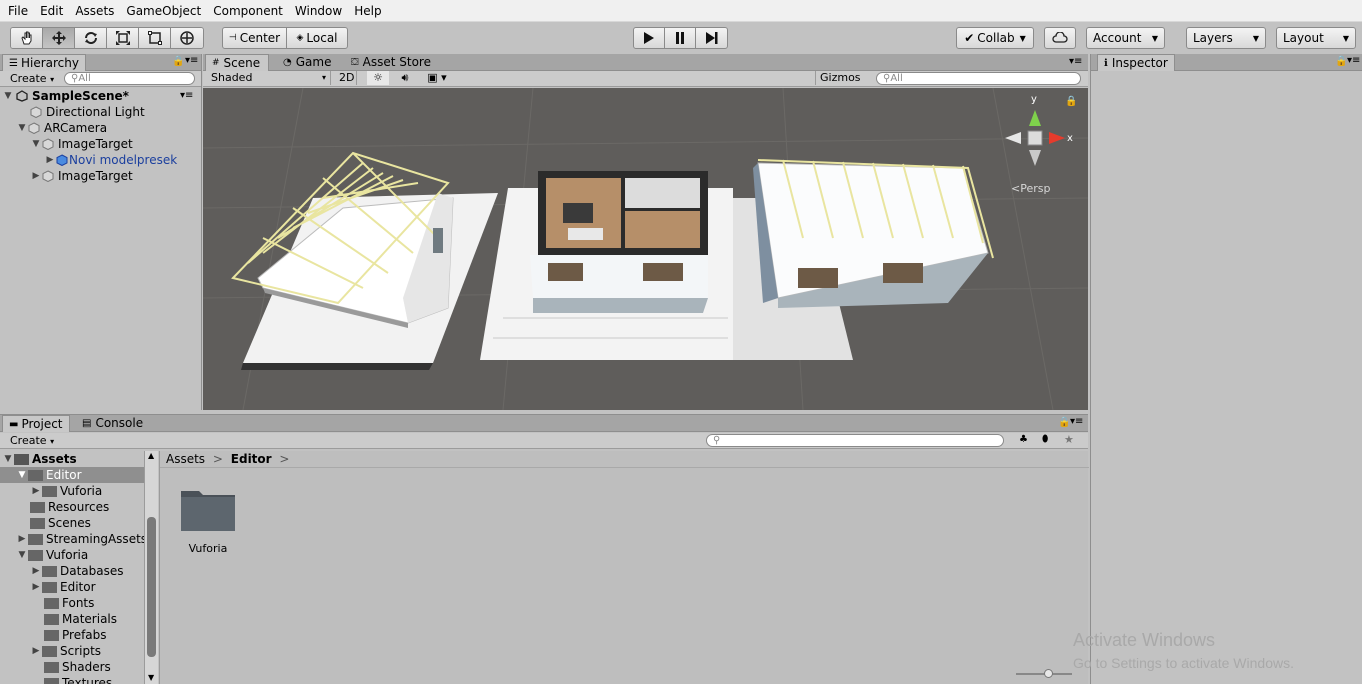 This screenshot has height=684, width=1362. Describe the element at coordinates (91, 38) in the screenshot. I see `rotate-tool-icon` at that location.